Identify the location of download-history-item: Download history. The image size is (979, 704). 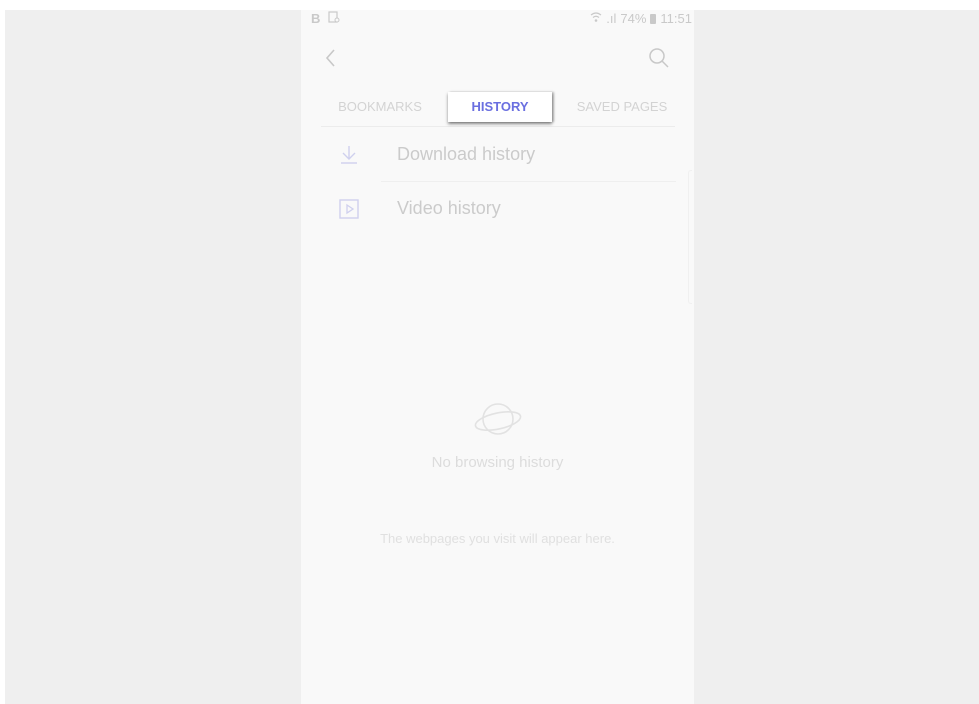
(497, 155).